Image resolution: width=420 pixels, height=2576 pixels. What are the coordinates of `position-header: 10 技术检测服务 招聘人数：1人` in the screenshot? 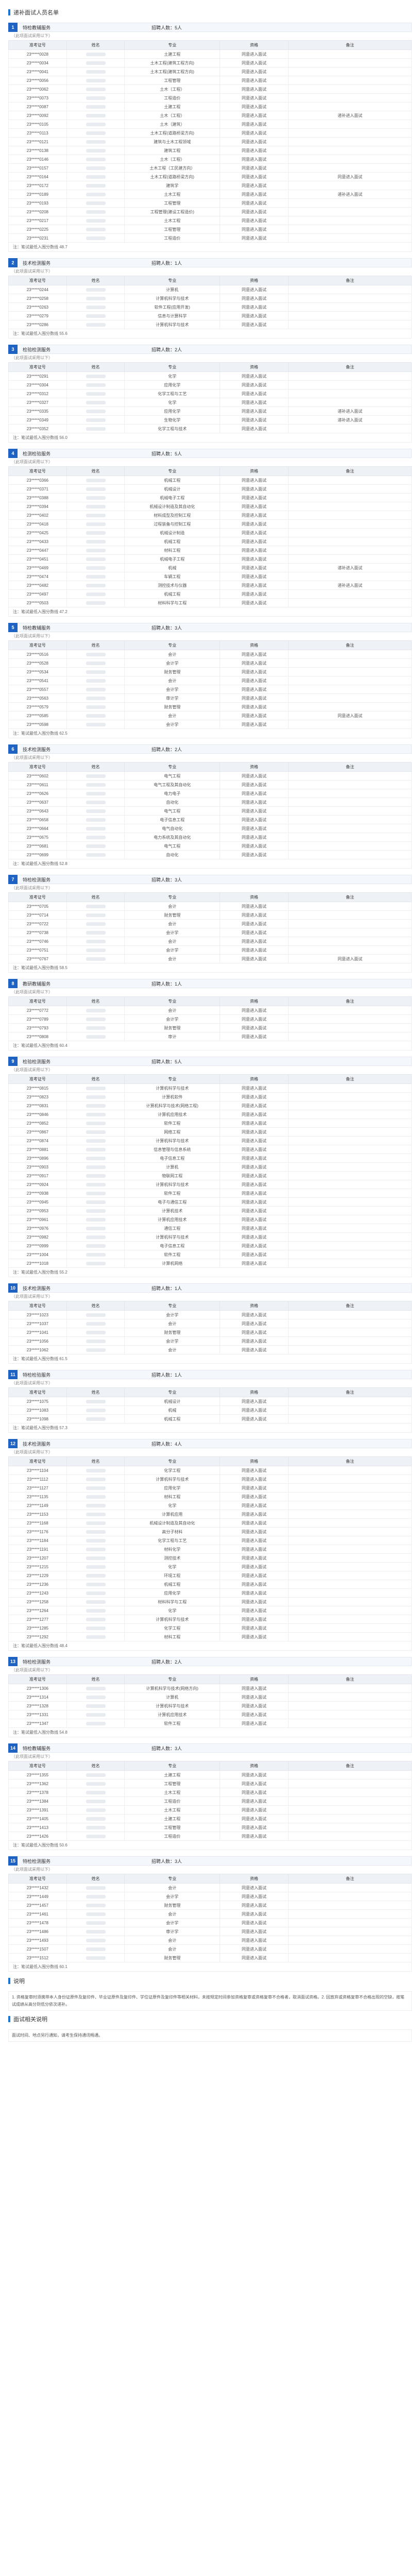 It's located at (210, 1288).